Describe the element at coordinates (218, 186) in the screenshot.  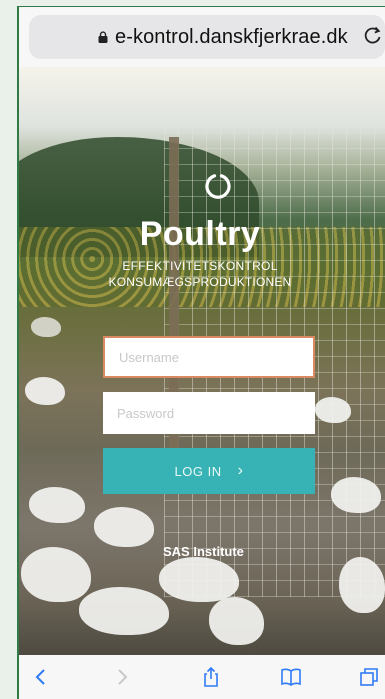
I see `ring-logo-icon` at that location.